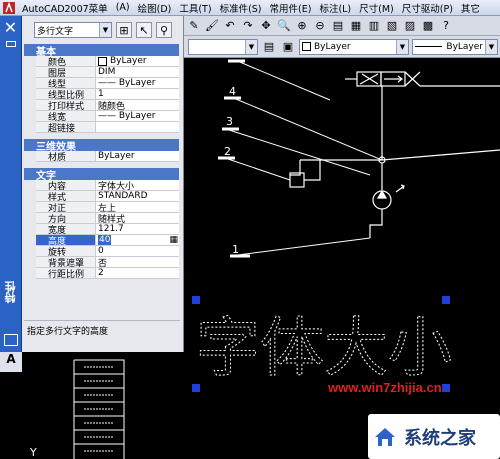 This screenshot has width=500, height=459. I want to click on markup-icon: ▨, so click(410, 26).